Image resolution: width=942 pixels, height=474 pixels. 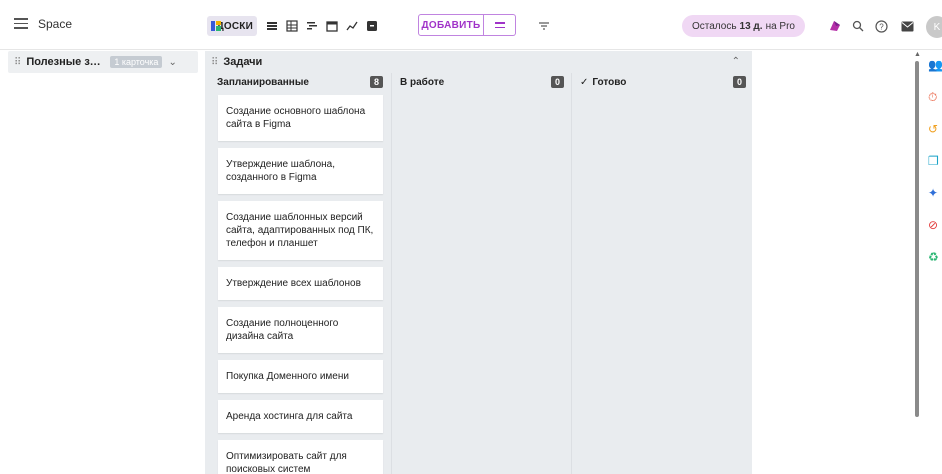 What do you see at coordinates (935, 65) in the screenshot?
I see `users-icon: 👥` at bounding box center [935, 65].